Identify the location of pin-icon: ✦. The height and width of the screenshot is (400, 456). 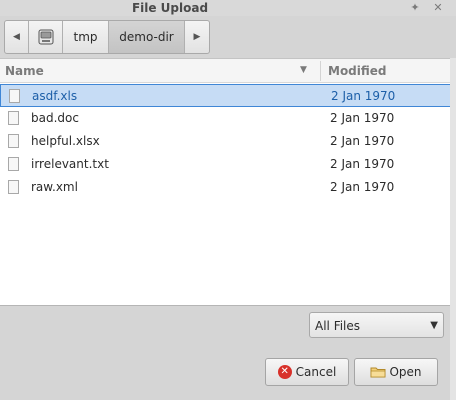
(415, 8).